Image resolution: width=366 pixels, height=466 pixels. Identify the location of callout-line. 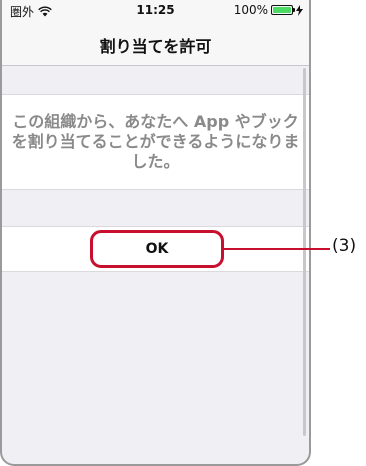
(276, 249).